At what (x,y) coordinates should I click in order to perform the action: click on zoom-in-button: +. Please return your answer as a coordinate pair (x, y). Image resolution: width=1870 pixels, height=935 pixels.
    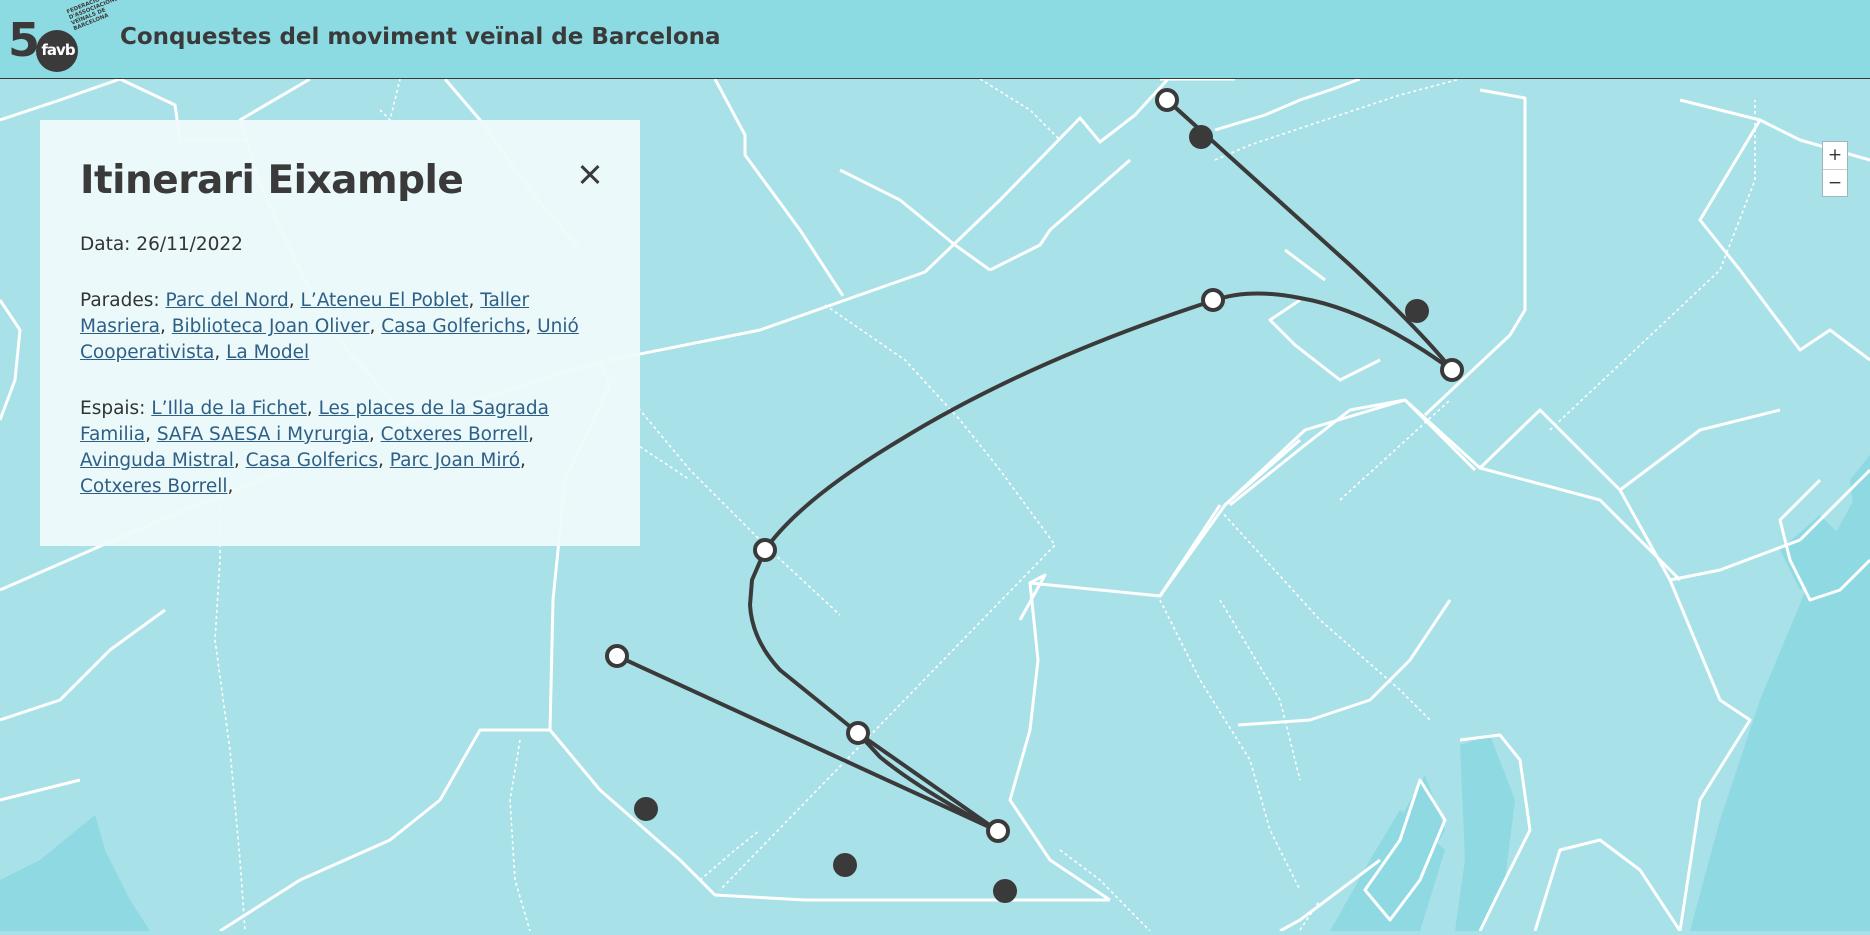
    Looking at the image, I should click on (1835, 156).